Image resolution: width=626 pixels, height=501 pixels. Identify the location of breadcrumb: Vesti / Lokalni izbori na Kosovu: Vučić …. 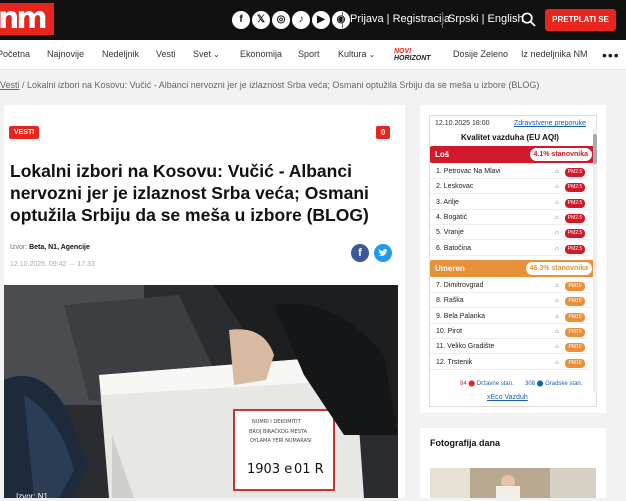
(269, 85).